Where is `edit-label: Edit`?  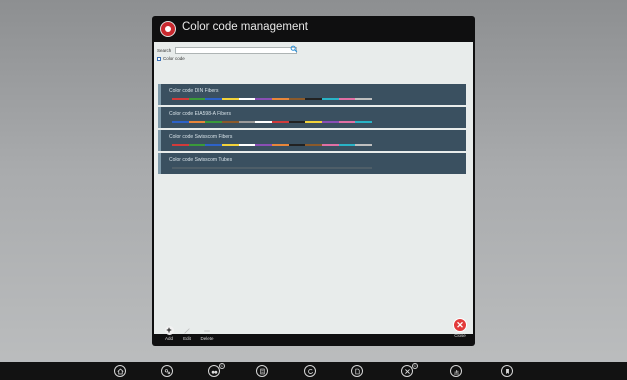 edit-label: Edit is located at coordinates (187, 338).